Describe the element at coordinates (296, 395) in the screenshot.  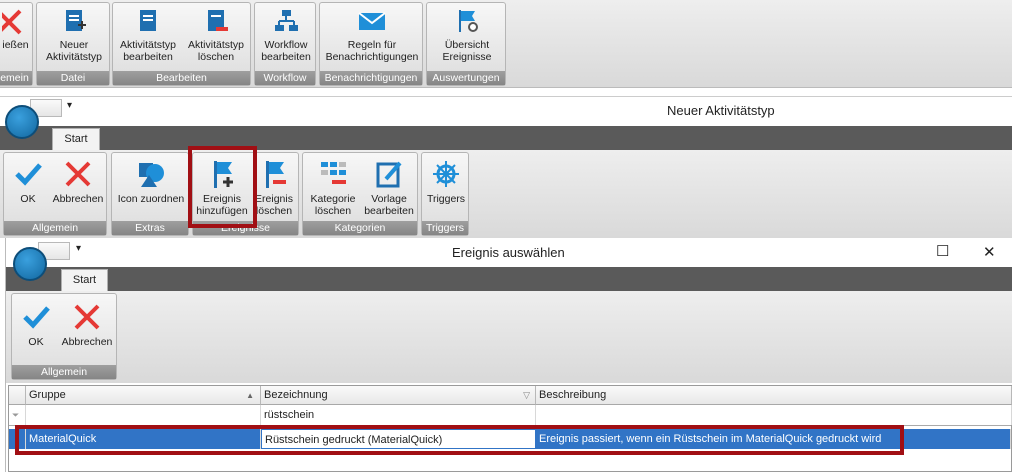
I see `column-label: Bezeichnung` at that location.